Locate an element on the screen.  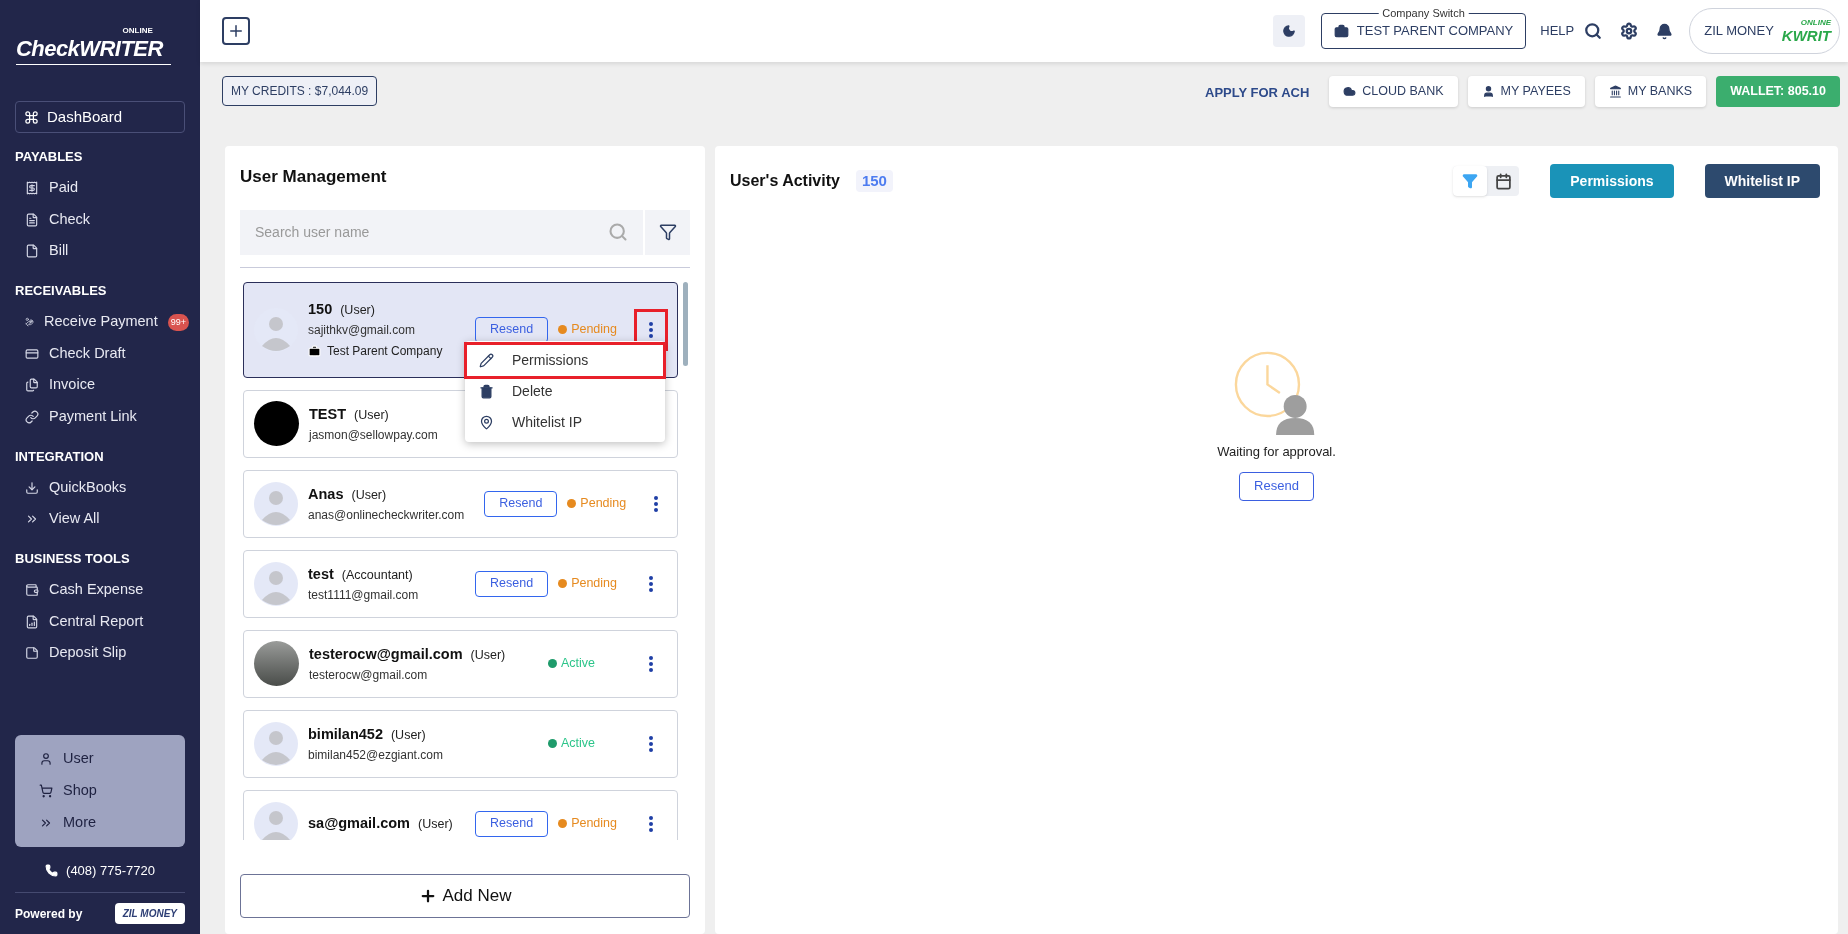
user-email: jasmon@sellowpay.com is located at coordinates (373, 435).